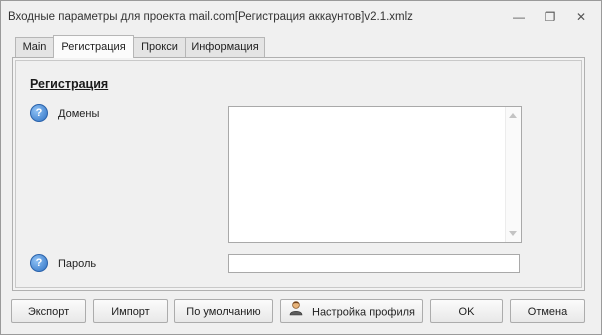 This screenshot has height=335, width=602. I want to click on domains-label: Домены, so click(79, 114).